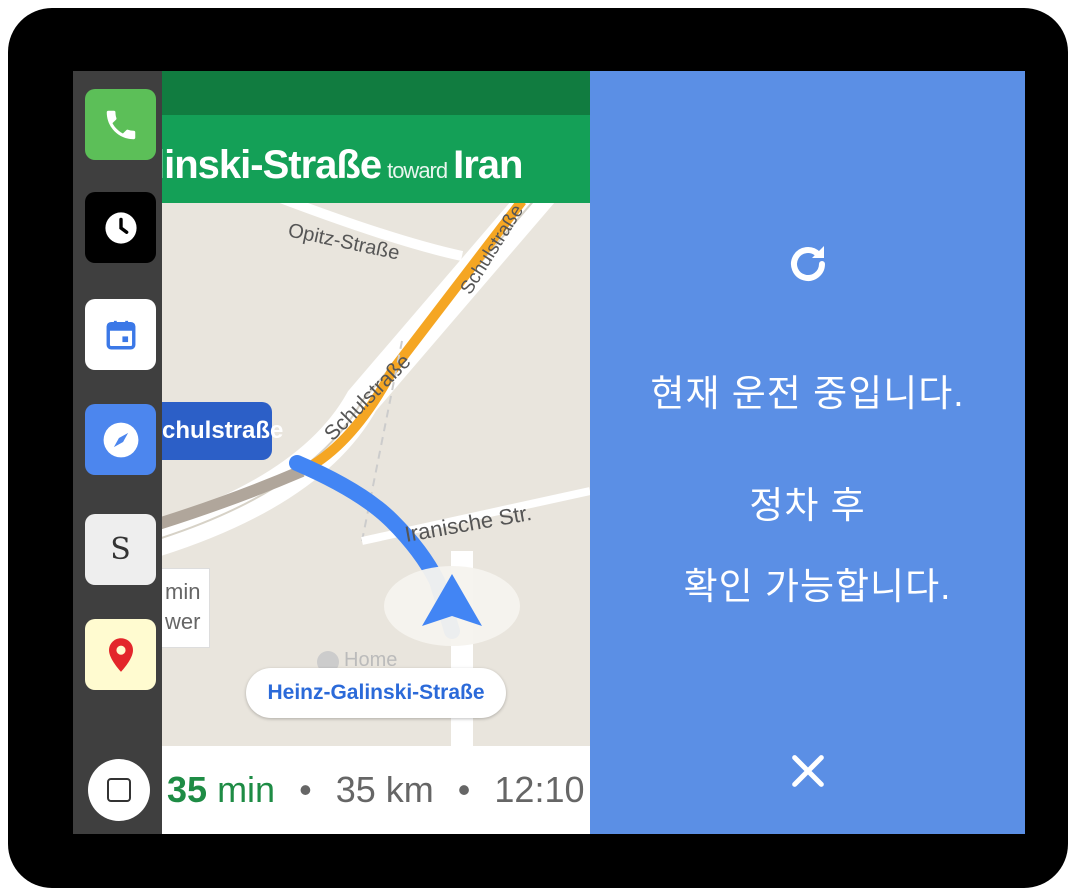 Image resolution: width=1072 pixels, height=893 pixels. Describe the element at coordinates (376, 693) in the screenshot. I see `destination-label: Heinz-Galinski-Straße` at that location.